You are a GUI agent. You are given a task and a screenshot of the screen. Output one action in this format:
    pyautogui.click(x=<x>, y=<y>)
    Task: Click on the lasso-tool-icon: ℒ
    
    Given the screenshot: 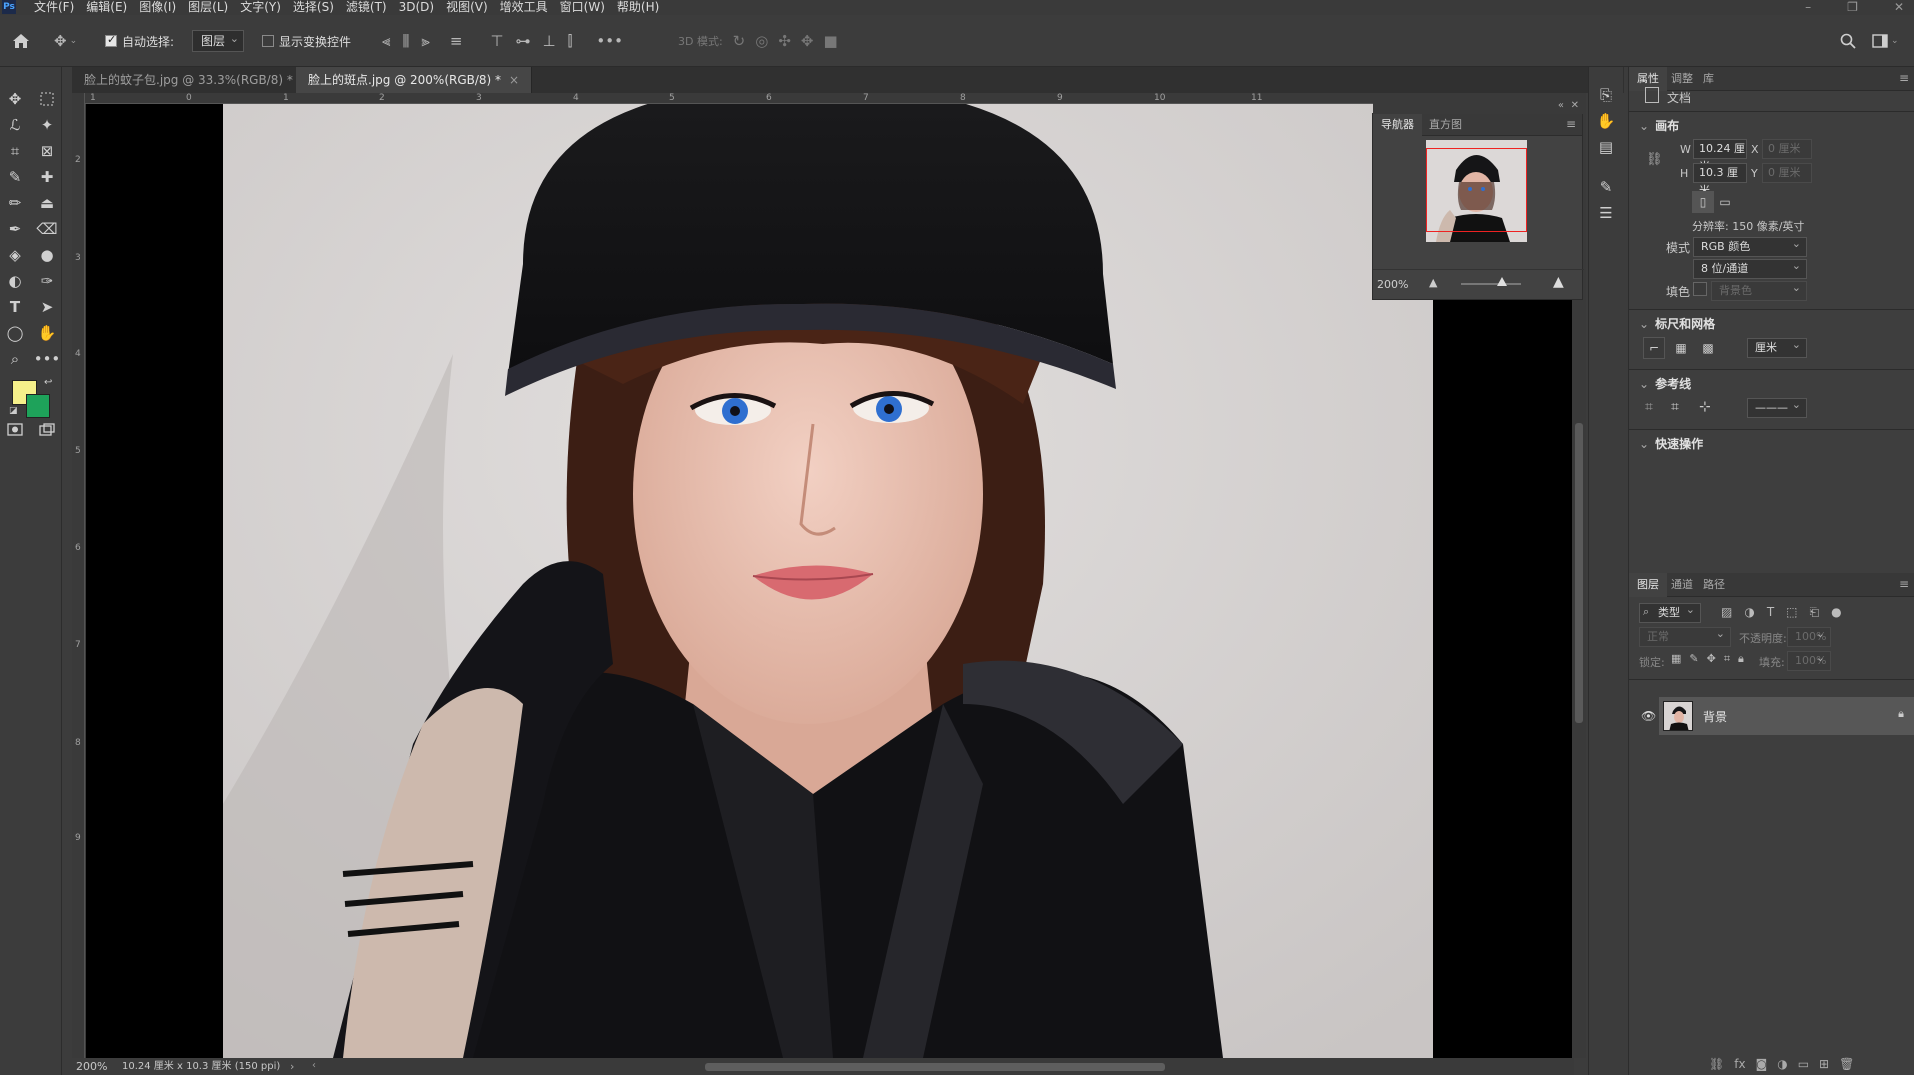 What is the action you would take?
    pyautogui.click(x=15, y=125)
    